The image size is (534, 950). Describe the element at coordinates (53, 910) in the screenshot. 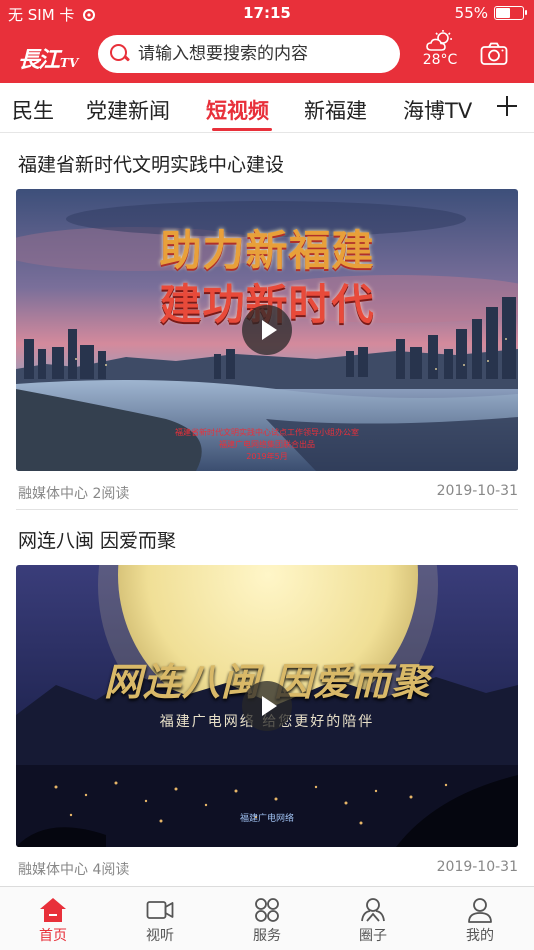

I see `home-icon` at that location.